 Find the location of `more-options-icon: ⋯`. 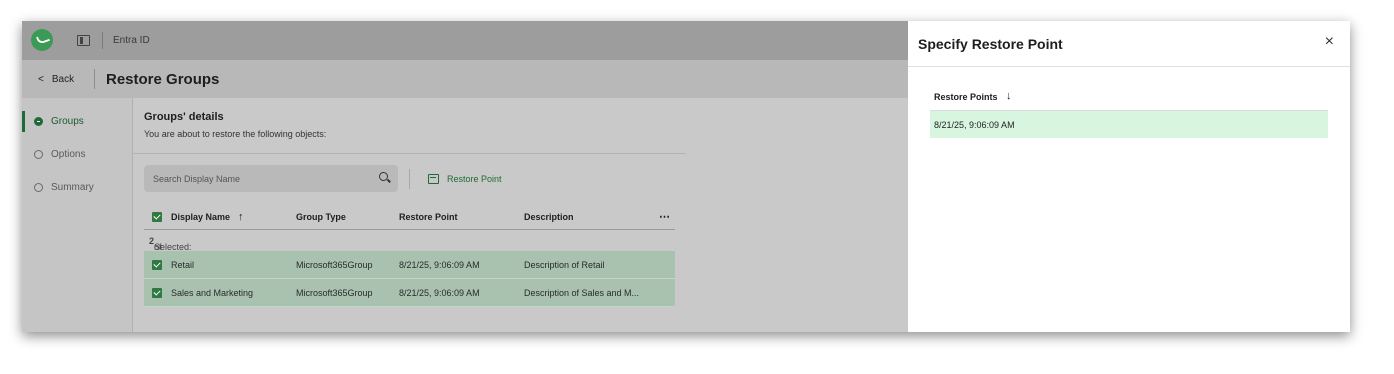

more-options-icon: ⋯ is located at coordinates (664, 216).